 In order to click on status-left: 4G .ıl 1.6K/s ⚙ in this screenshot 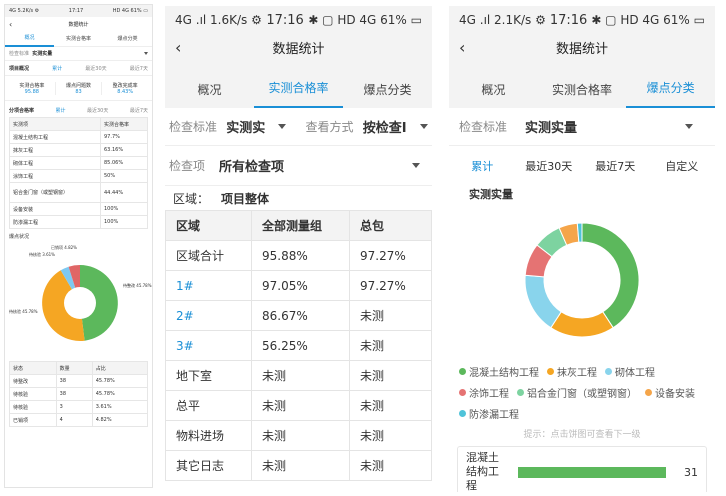, I will do `click(218, 20)`.